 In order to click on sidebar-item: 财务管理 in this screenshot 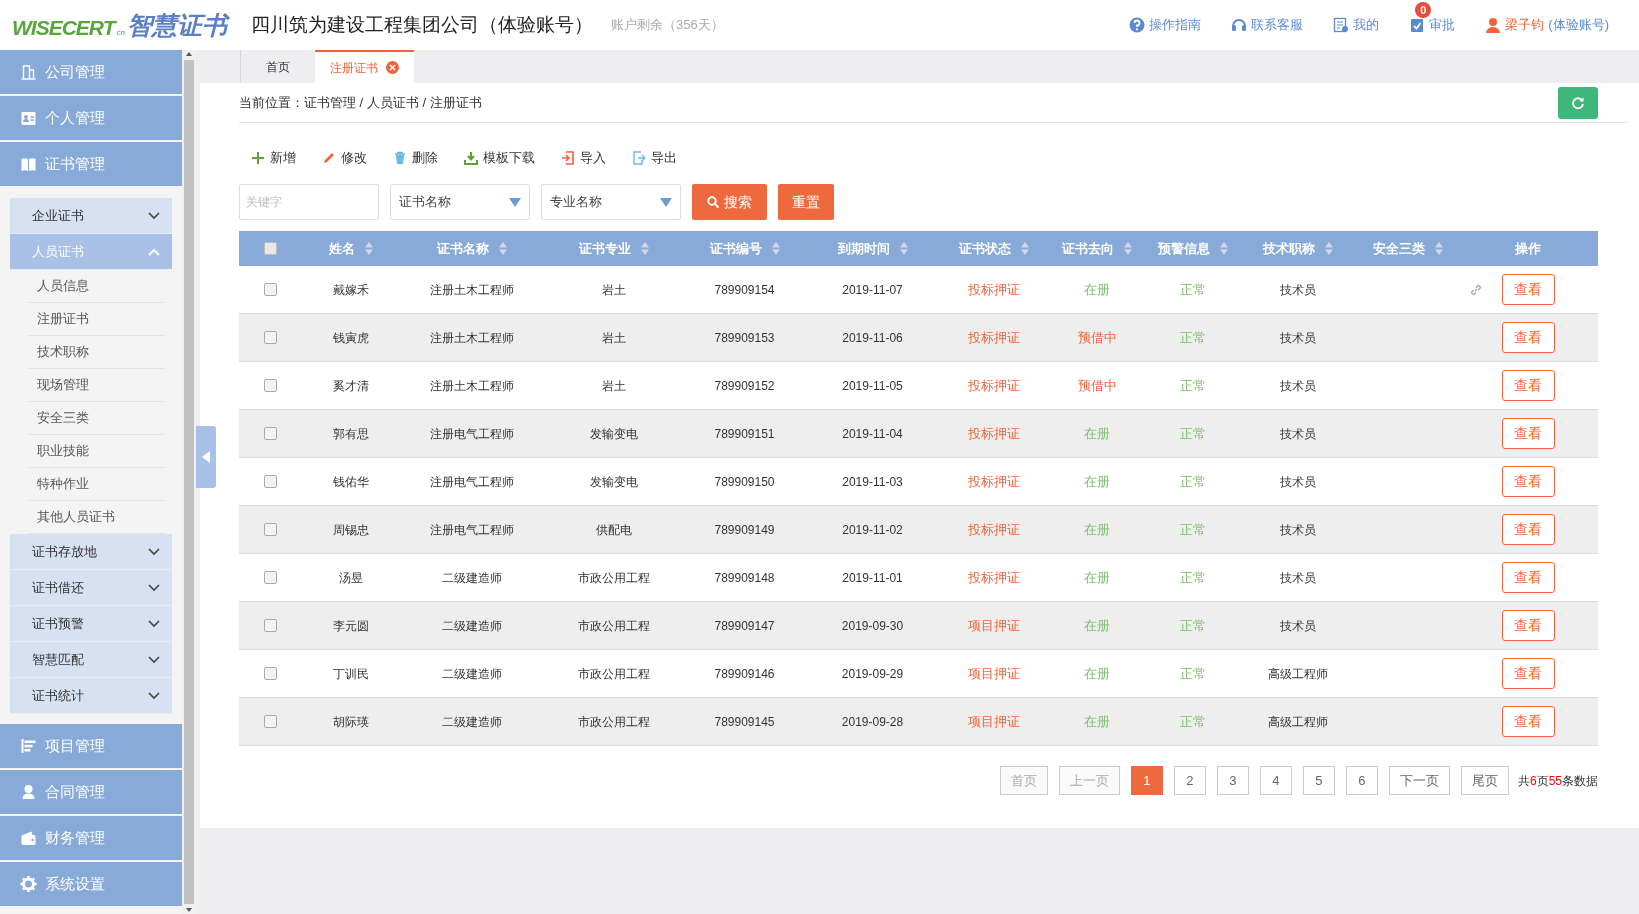, I will do `click(91, 838)`.